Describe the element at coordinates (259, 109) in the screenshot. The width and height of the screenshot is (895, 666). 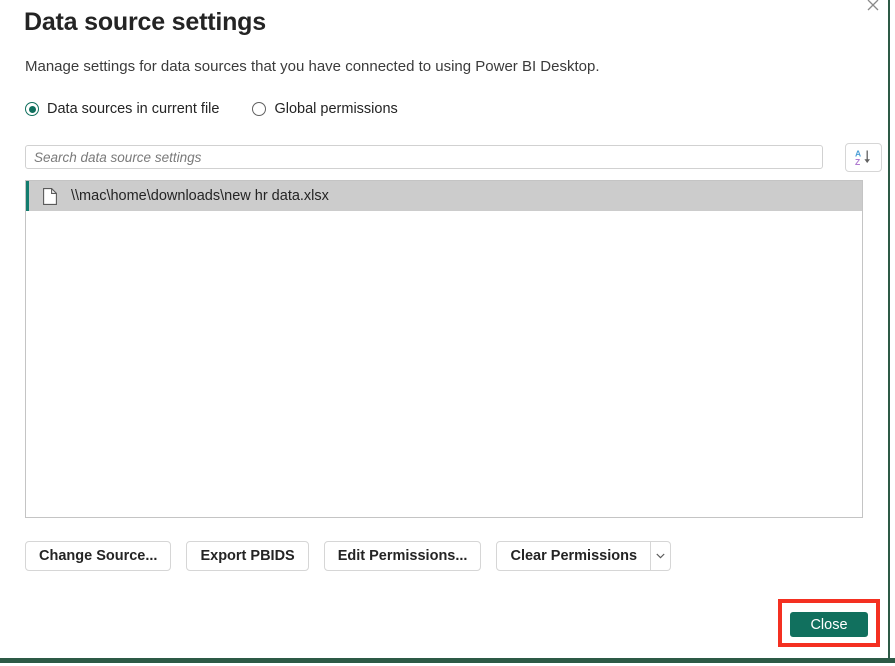
I see `radio-unselected-icon` at that location.